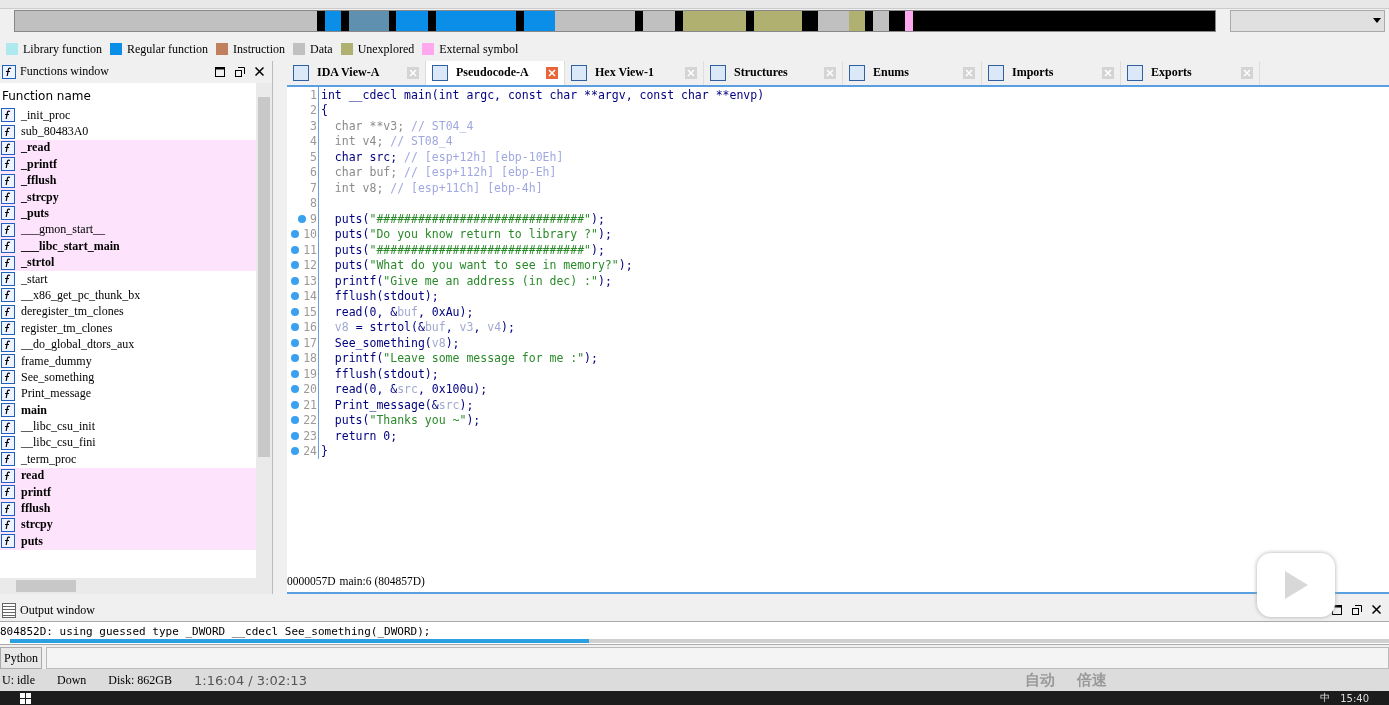  Describe the element at coordinates (310, 451) in the screenshot. I see `line-number: 24` at that location.